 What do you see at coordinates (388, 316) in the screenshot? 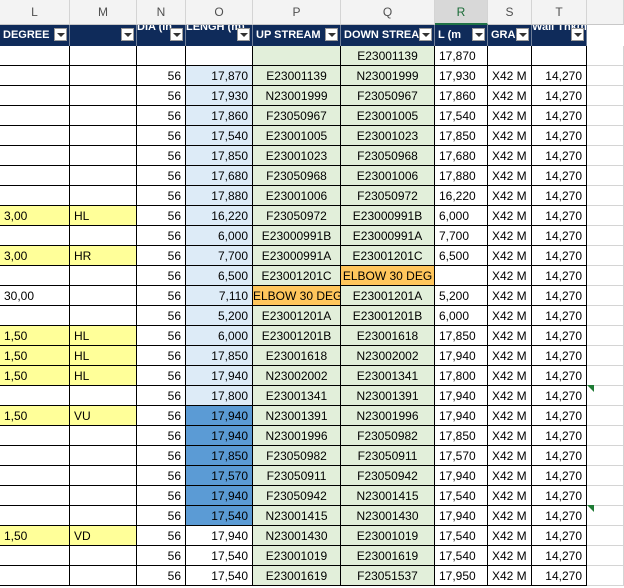
I see `cell-downstream: E23001201B` at bounding box center [388, 316].